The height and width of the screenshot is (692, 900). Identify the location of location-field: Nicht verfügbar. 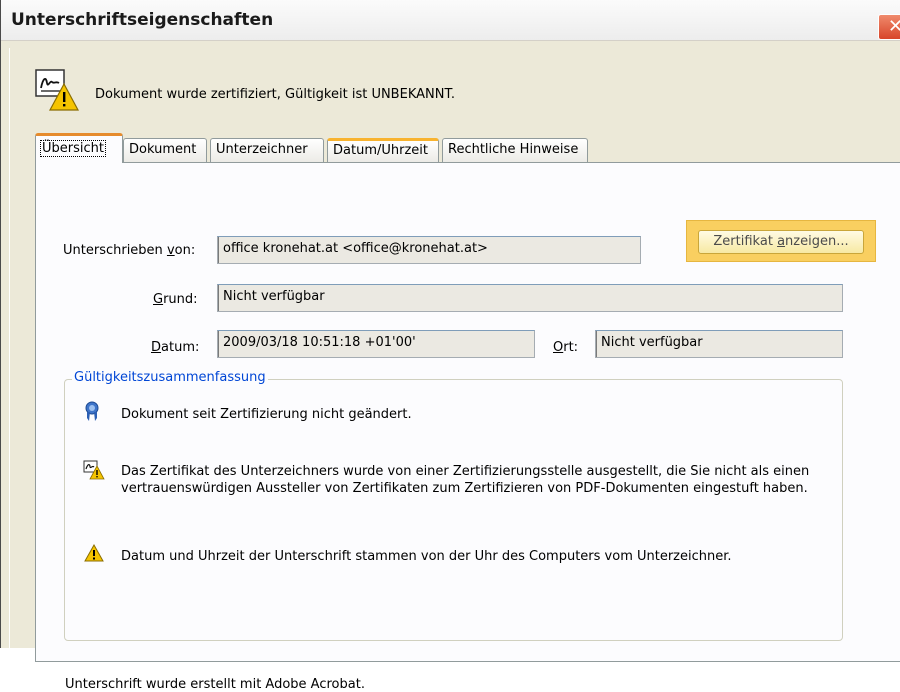
(719, 344).